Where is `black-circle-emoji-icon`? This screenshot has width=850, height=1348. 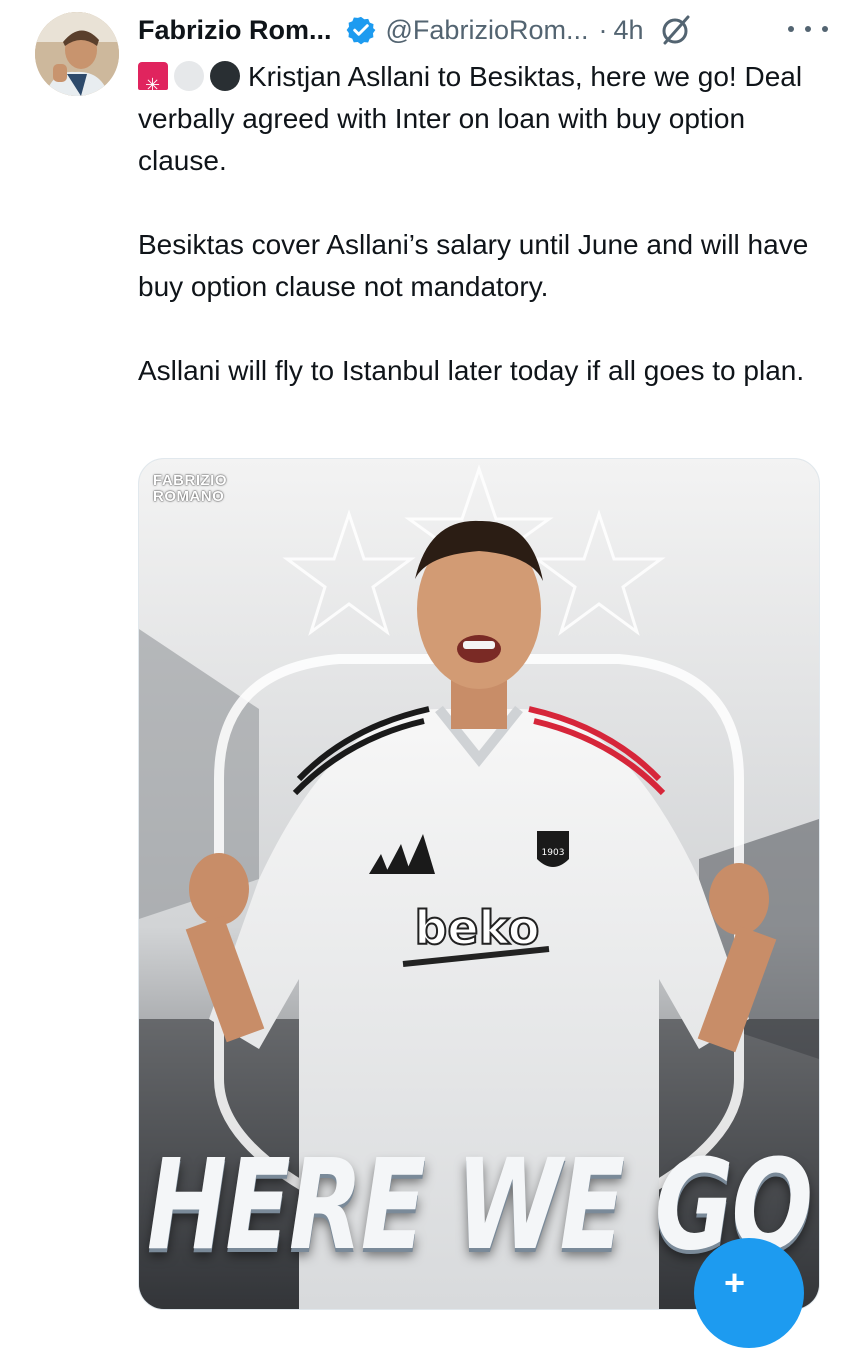 black-circle-emoji-icon is located at coordinates (225, 76).